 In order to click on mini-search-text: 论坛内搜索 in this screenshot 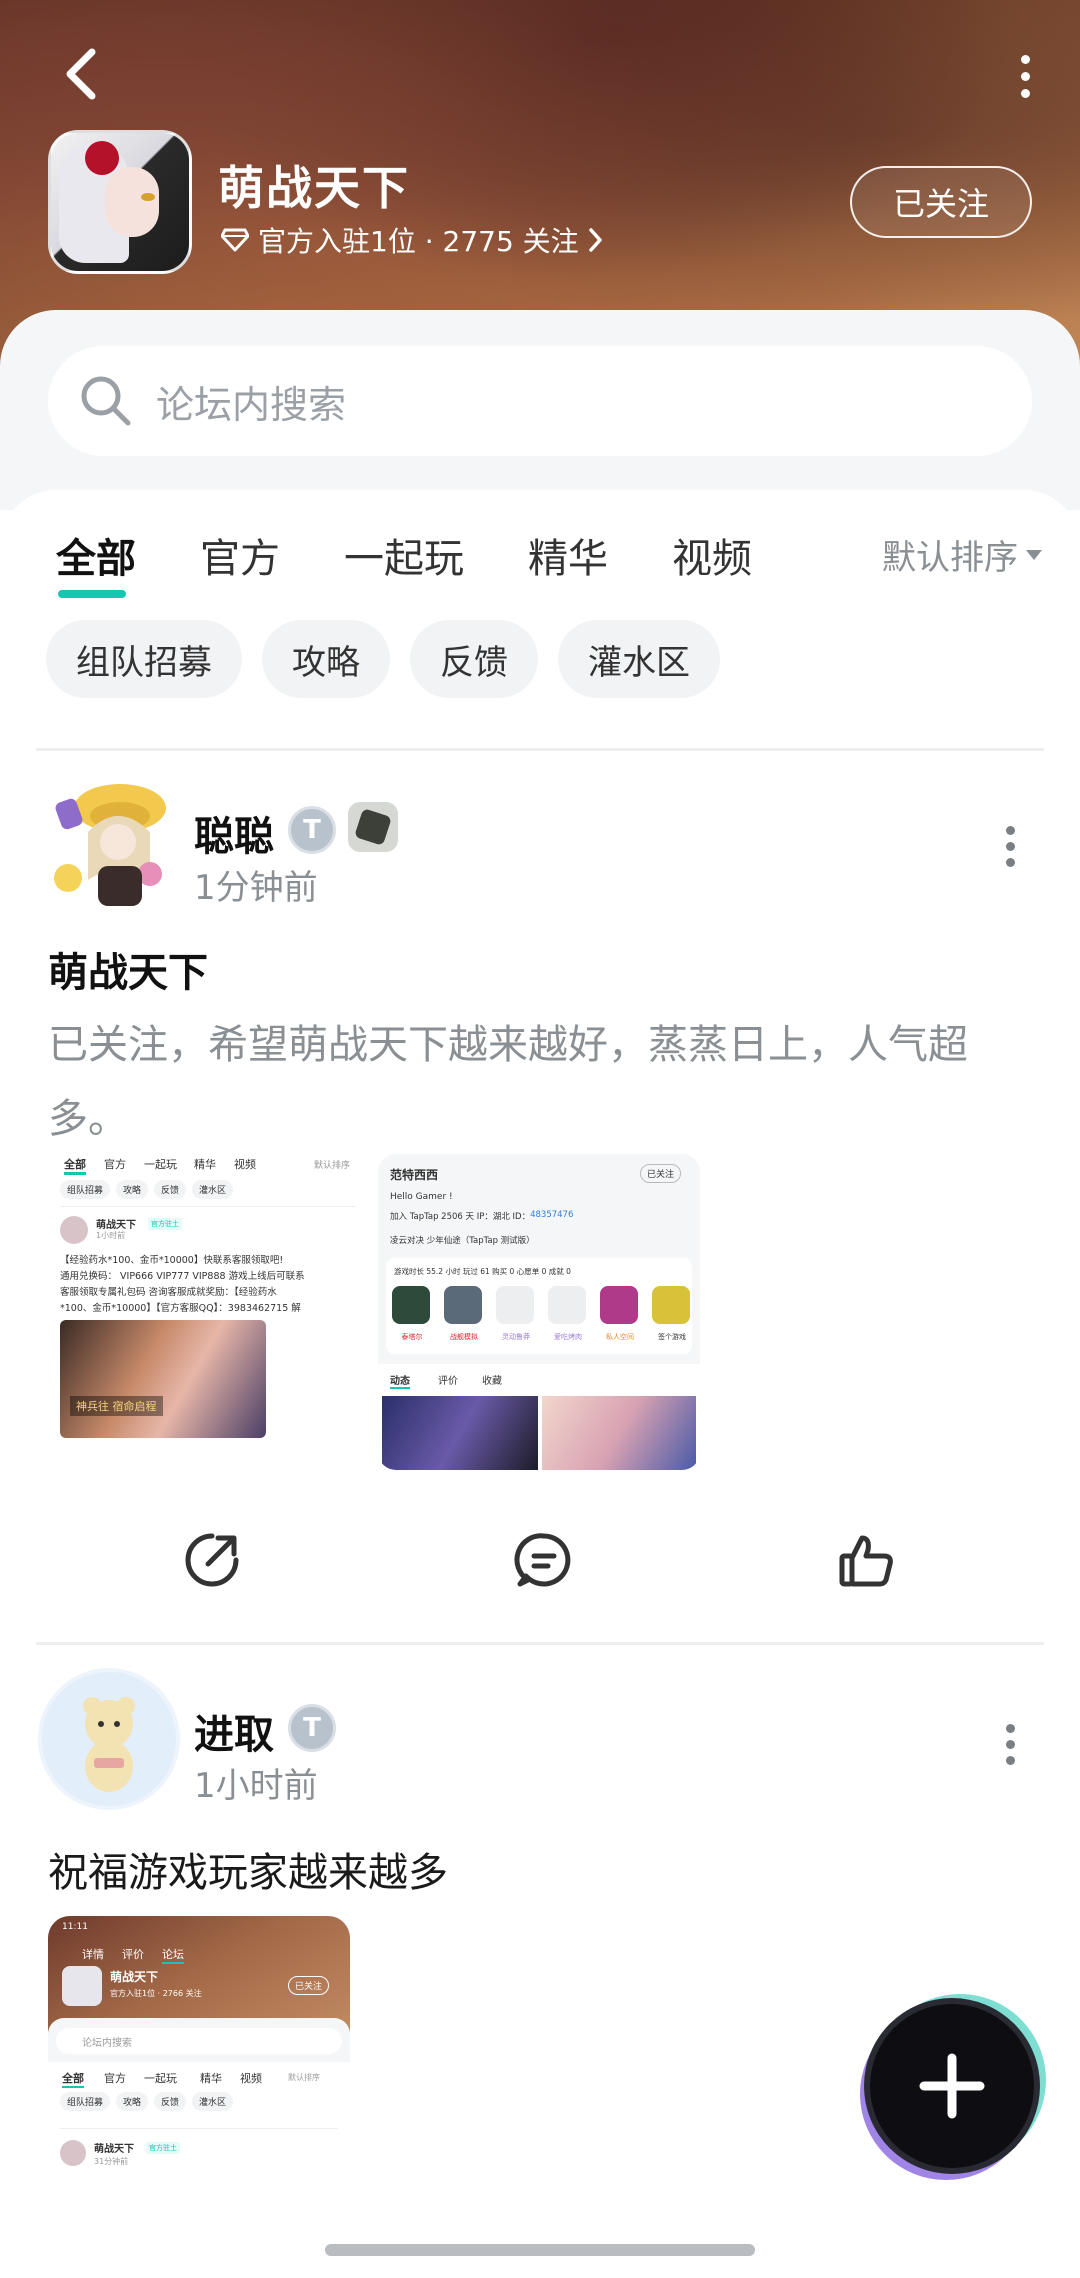, I will do `click(107, 2043)`.